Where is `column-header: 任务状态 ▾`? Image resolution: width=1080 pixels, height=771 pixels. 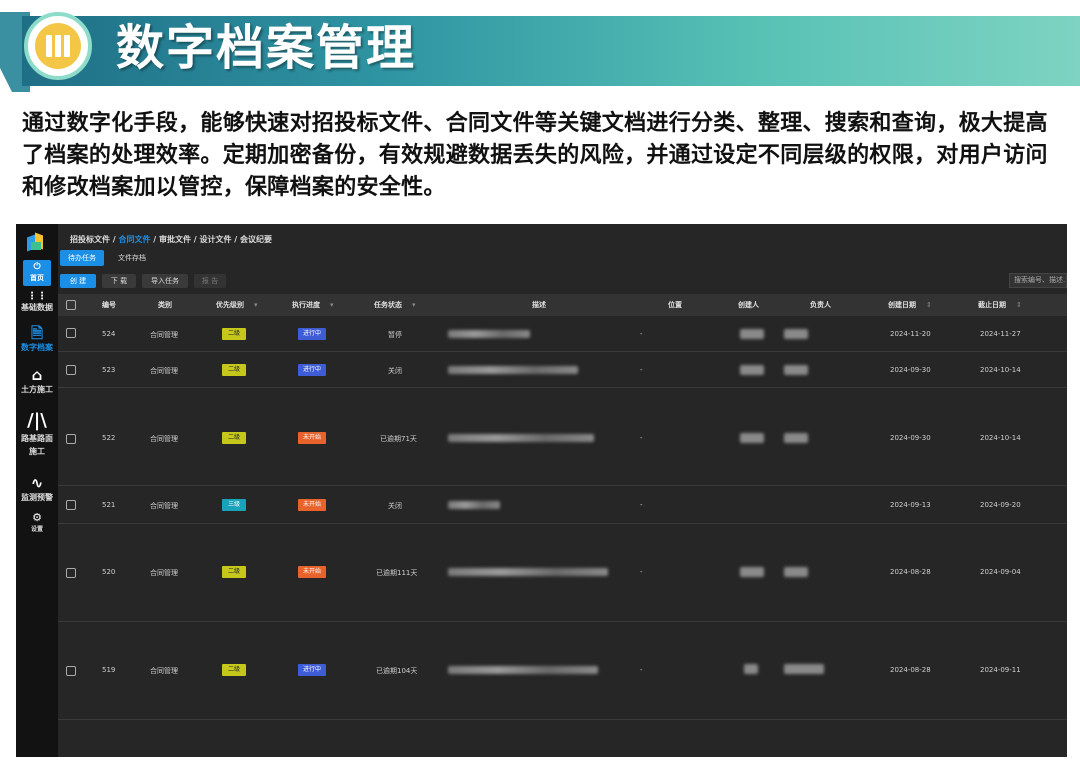
column-header: 任务状态 ▾ is located at coordinates (395, 305).